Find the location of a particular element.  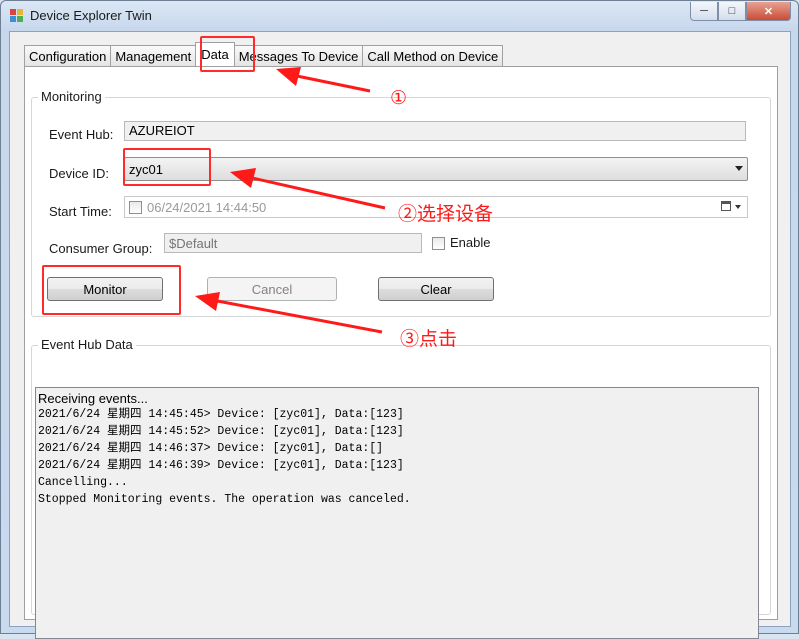

highlight-device-id is located at coordinates (167, 167).